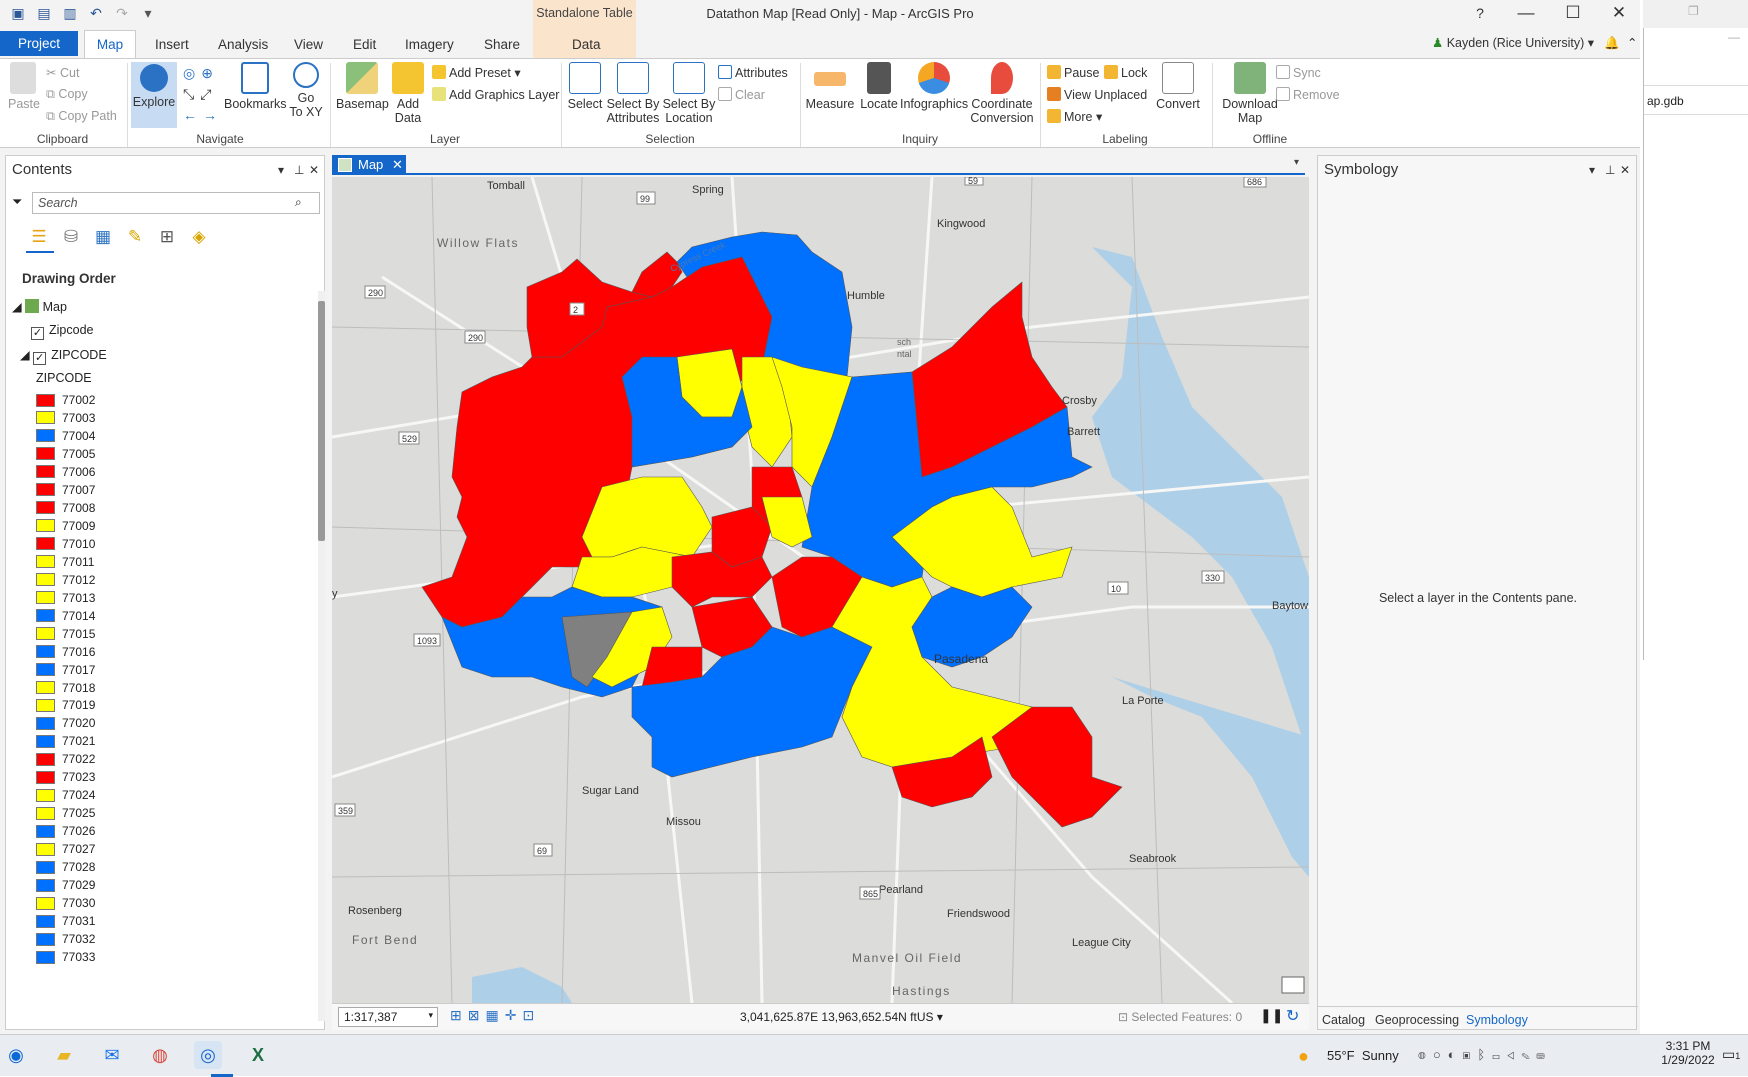  I want to click on tab-view: View, so click(308, 44).